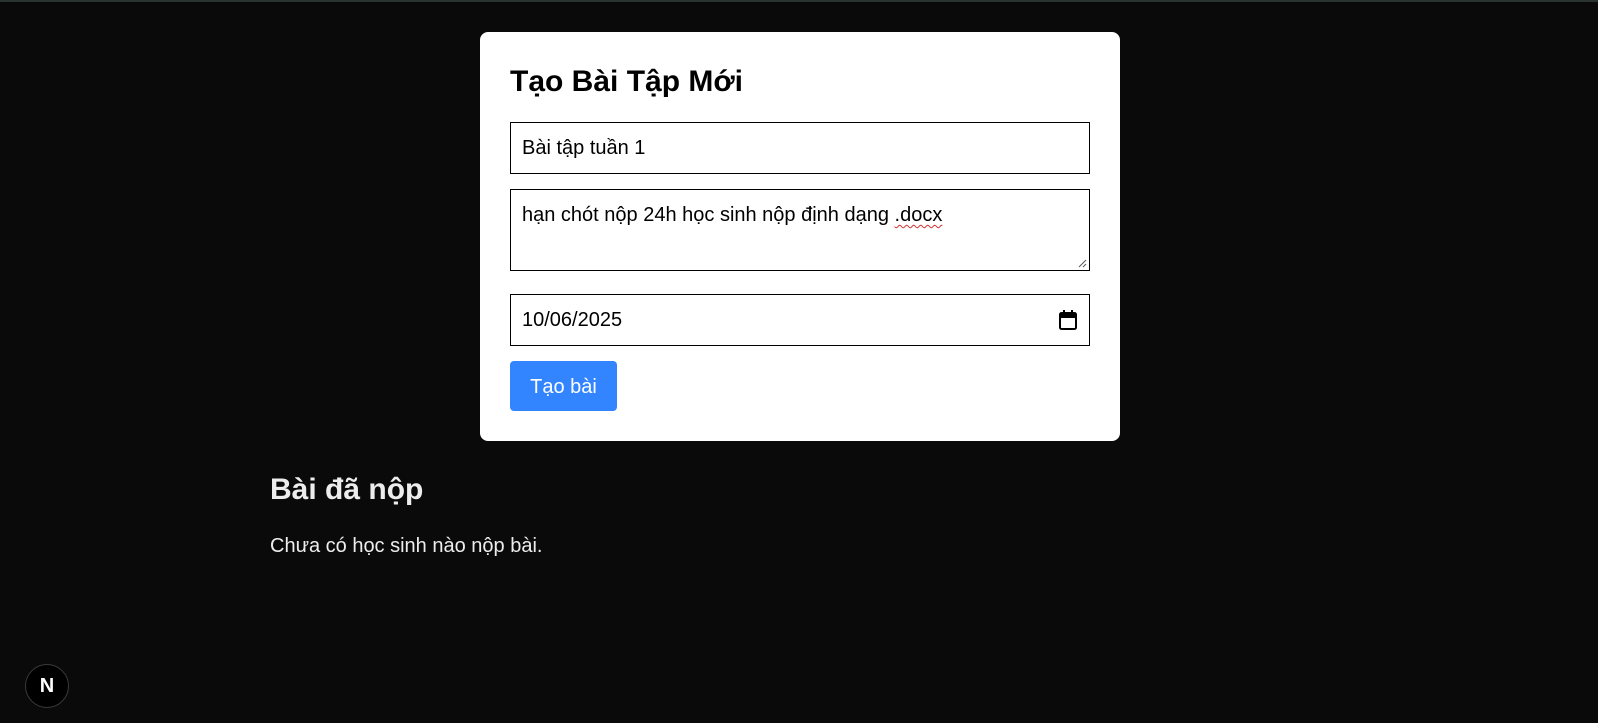  I want to click on description-text: hạn chót nộp 24h học sinh nộp định dạng, so click(708, 215).